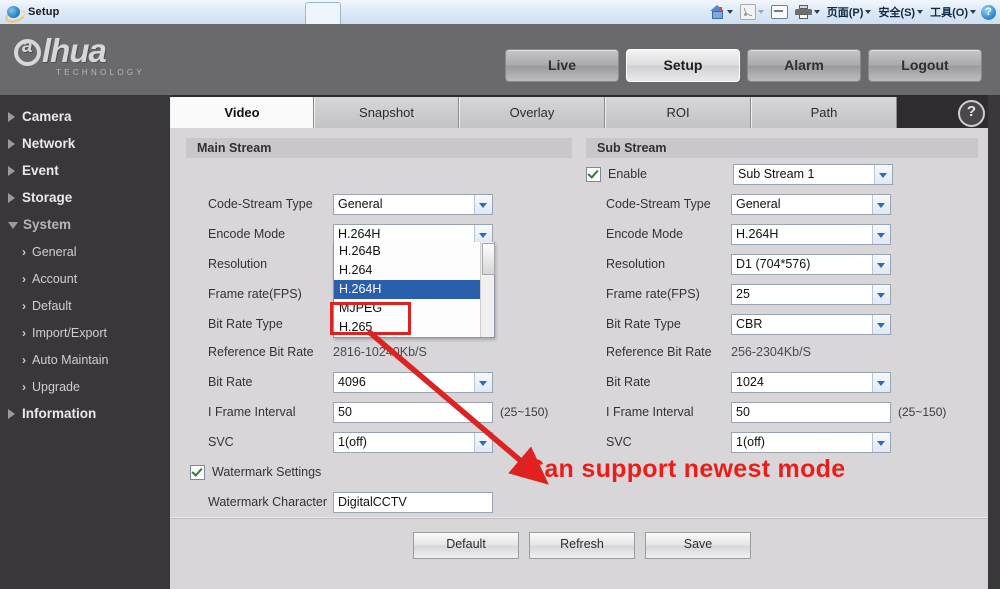 The image size is (1000, 589). I want to click on tab-roi: ROI, so click(678, 112).